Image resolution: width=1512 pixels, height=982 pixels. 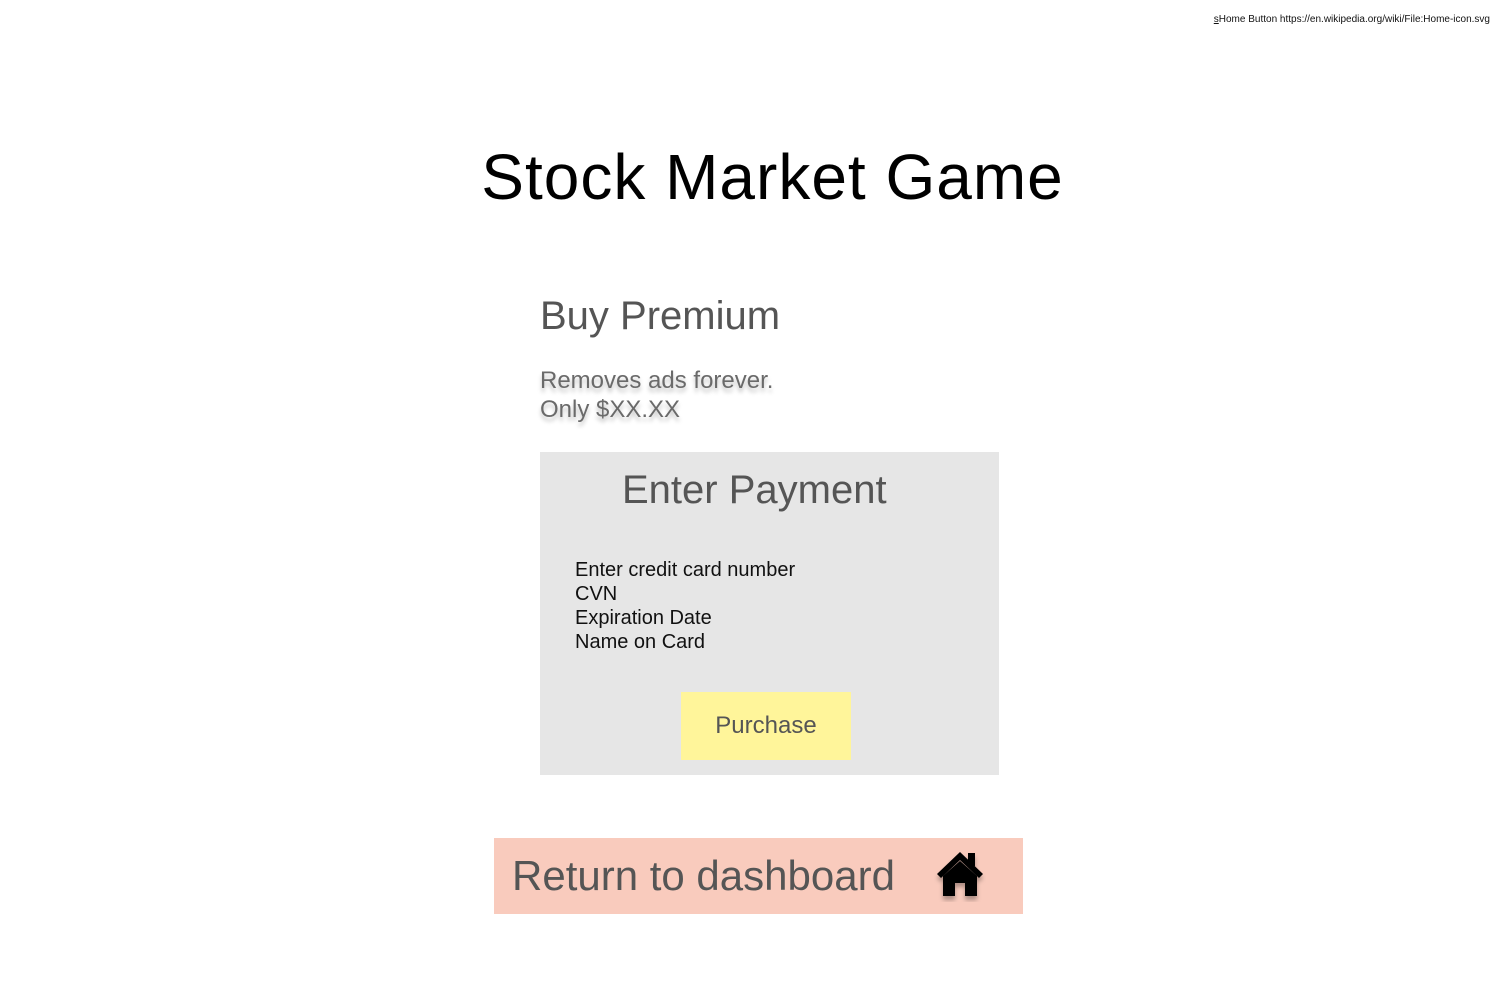 What do you see at coordinates (685, 594) in the screenshot?
I see `cvn-field: CVN` at bounding box center [685, 594].